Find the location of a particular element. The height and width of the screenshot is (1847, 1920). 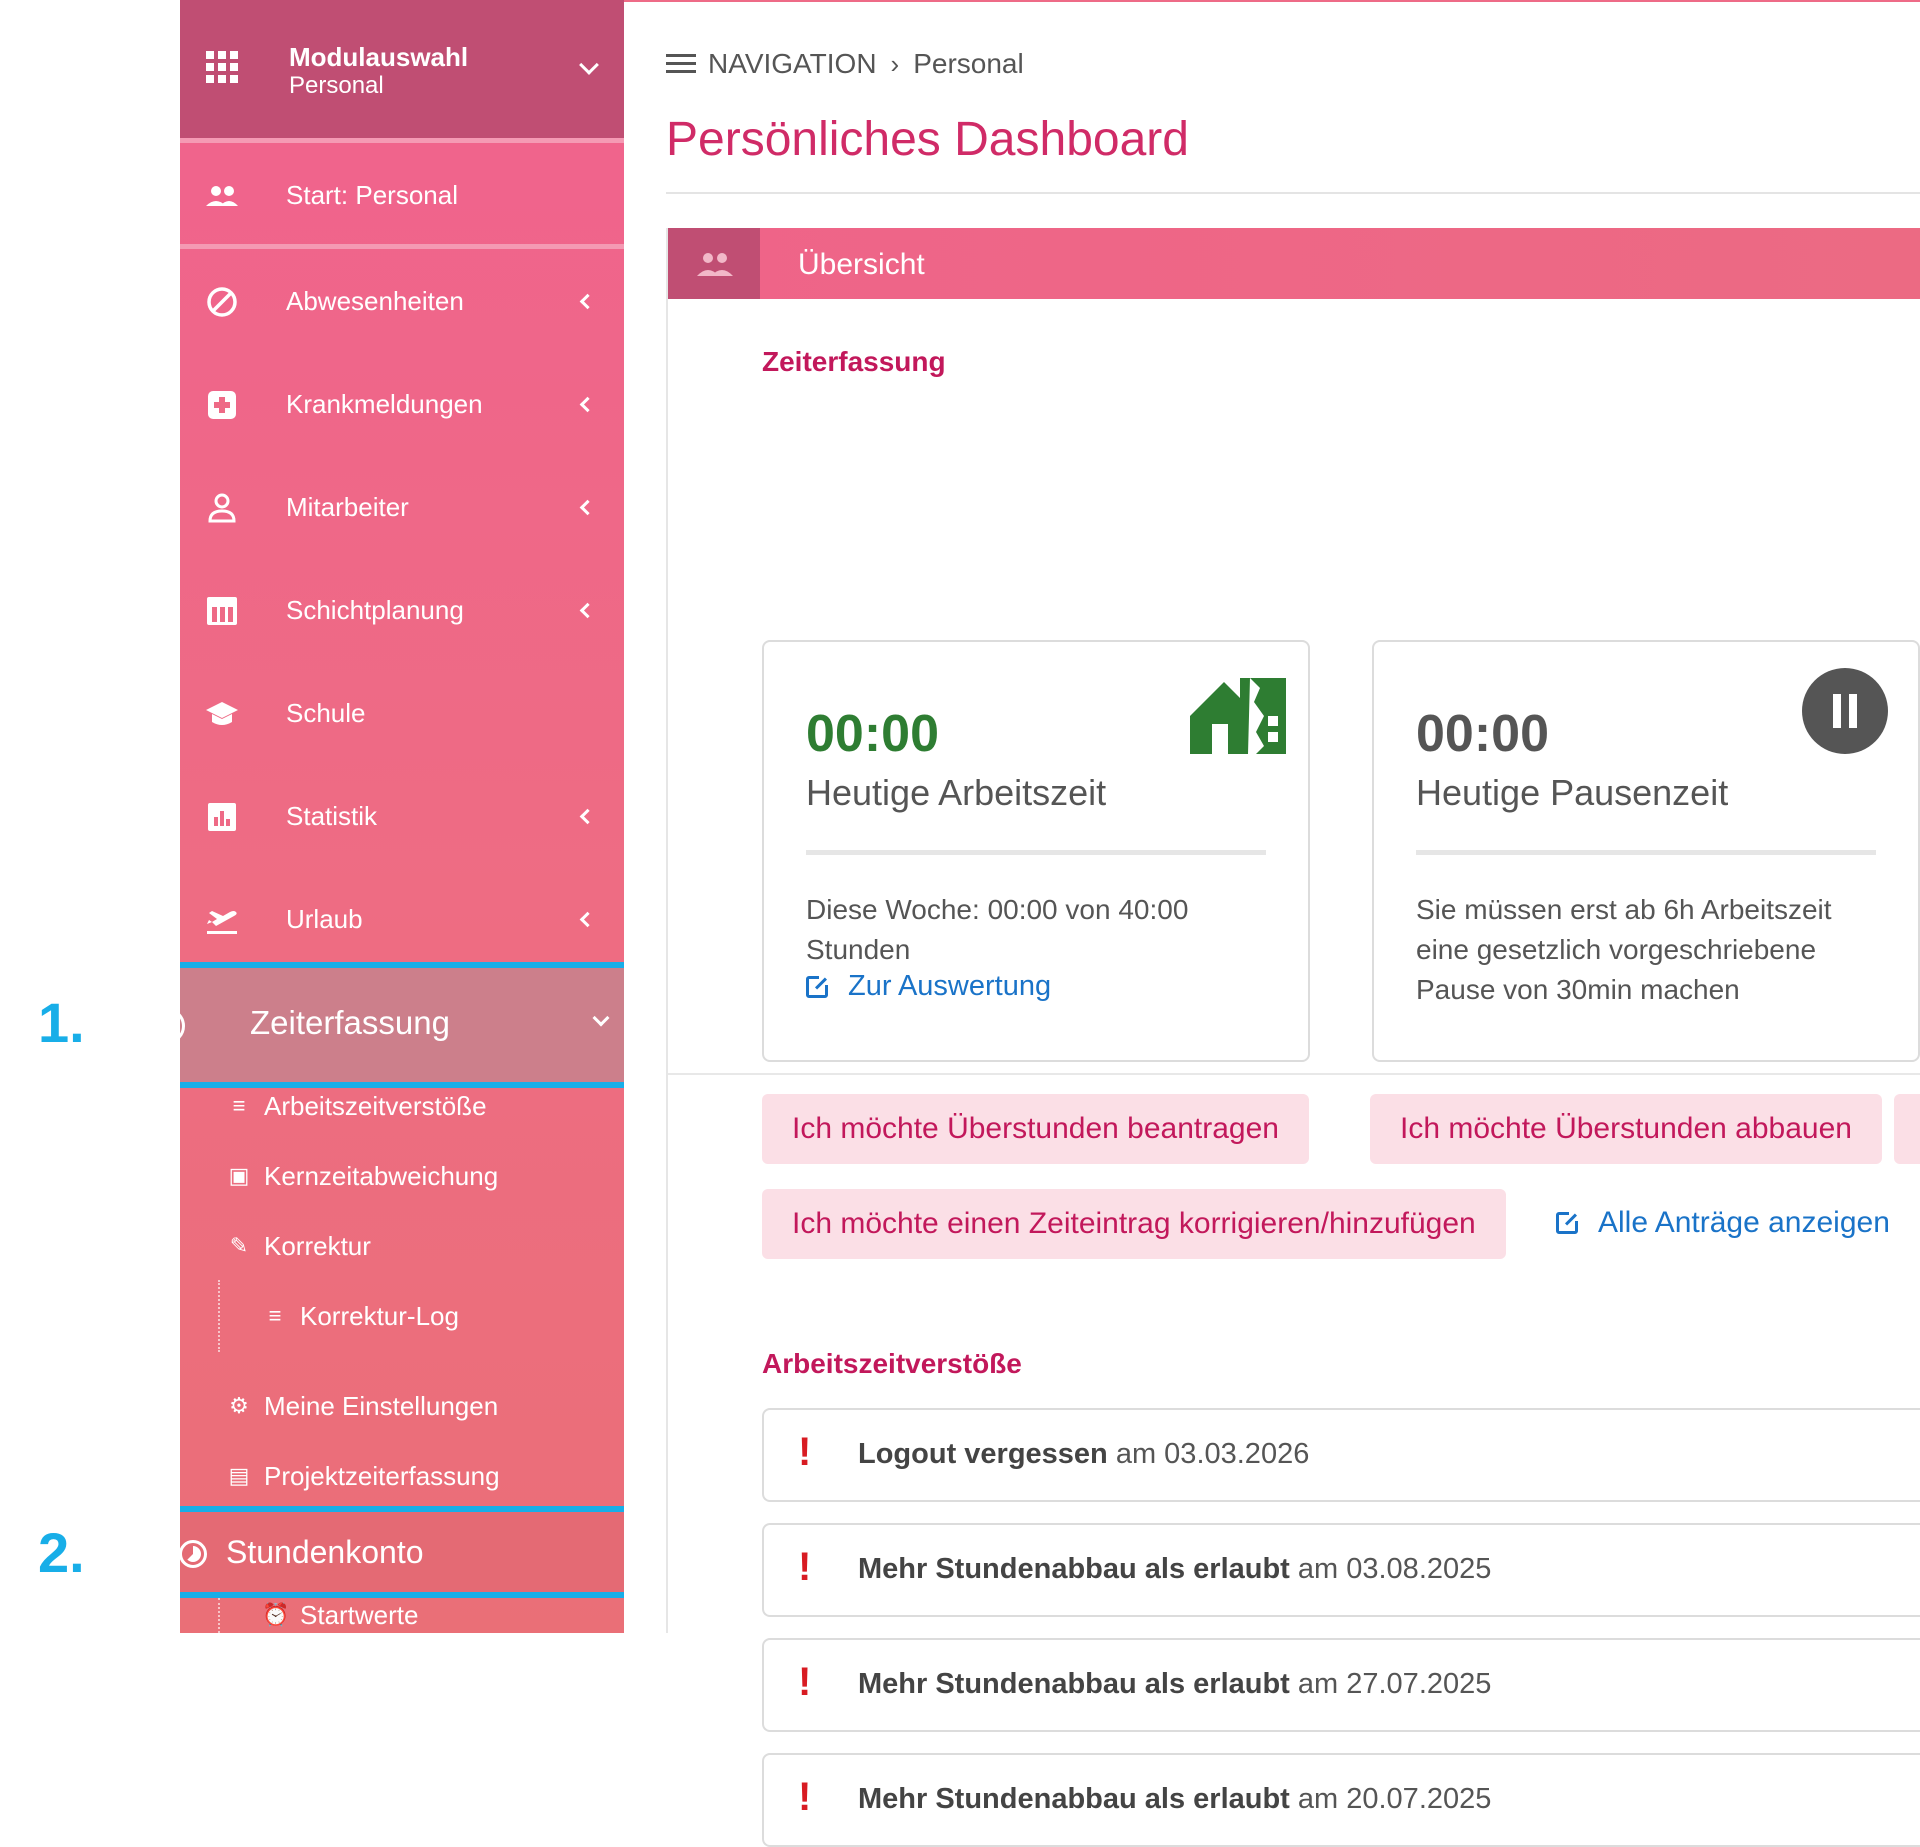

panel-icon-box is located at coordinates (714, 263).